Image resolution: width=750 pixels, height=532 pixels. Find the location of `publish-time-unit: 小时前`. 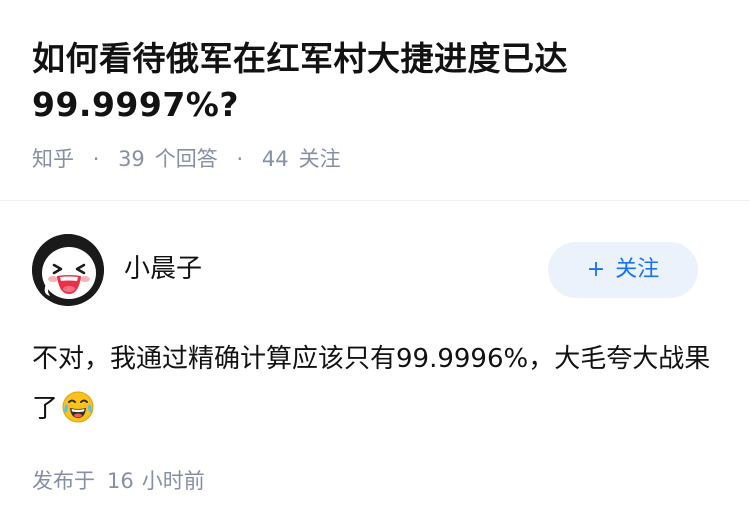

publish-time-unit: 小时前 is located at coordinates (173, 481).